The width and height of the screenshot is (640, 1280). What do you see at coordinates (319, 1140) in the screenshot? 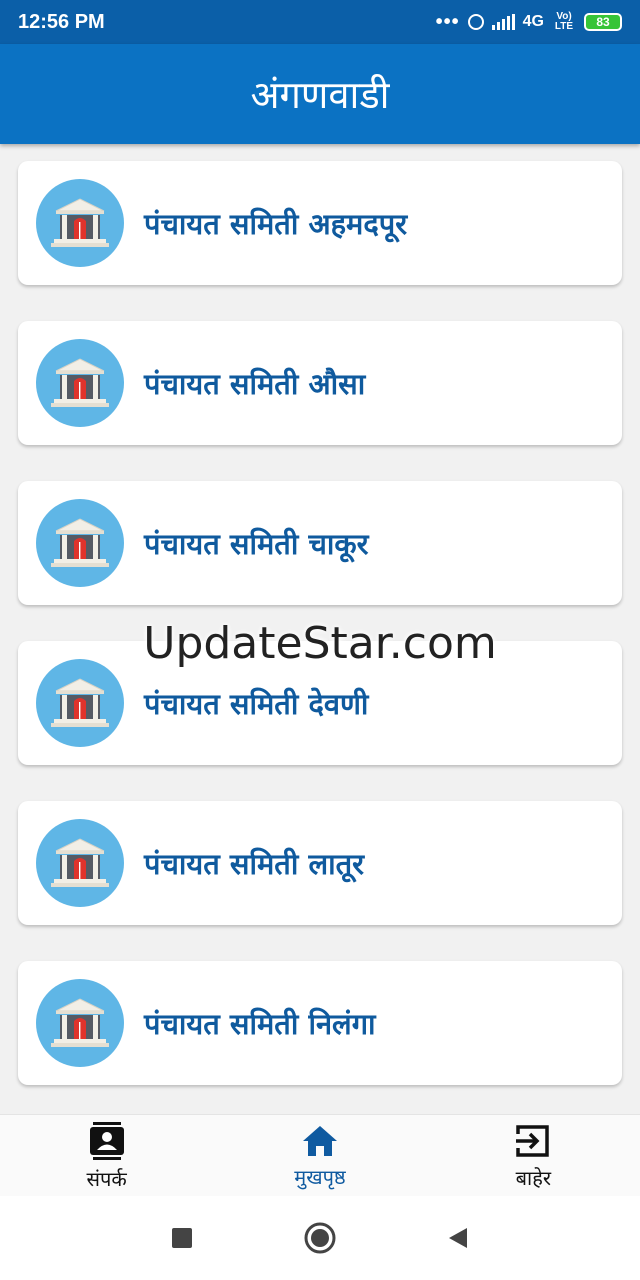
I see `home-icon` at bounding box center [319, 1140].